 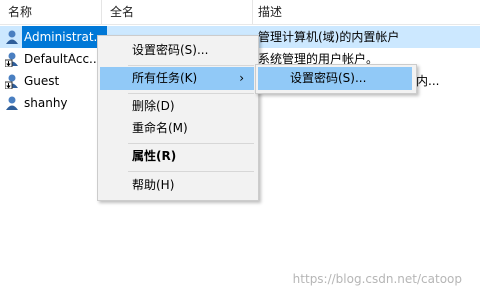 I want to click on menu-item-rename: 重命名(M), so click(x=177, y=128).